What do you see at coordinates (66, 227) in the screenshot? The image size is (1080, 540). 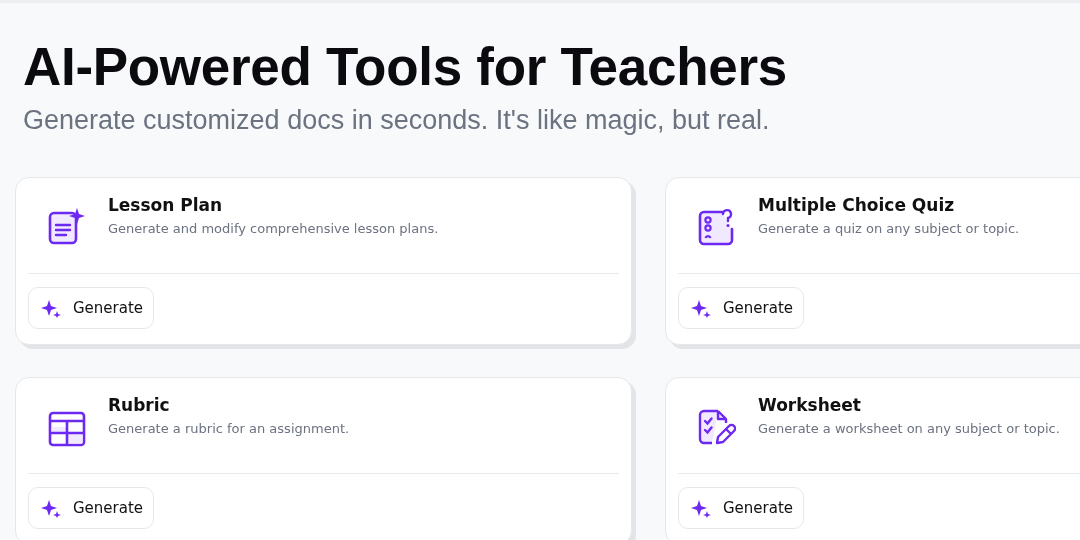 I see `document-sparkle-icon` at bounding box center [66, 227].